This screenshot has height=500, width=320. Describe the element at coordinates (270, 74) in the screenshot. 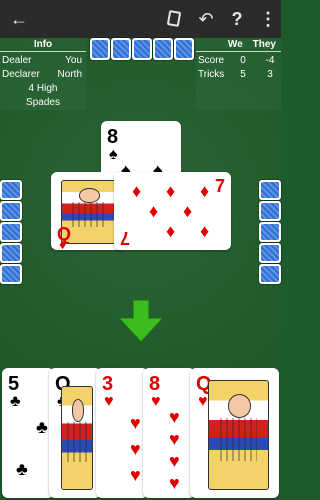

I see `they-tricks: 3` at that location.